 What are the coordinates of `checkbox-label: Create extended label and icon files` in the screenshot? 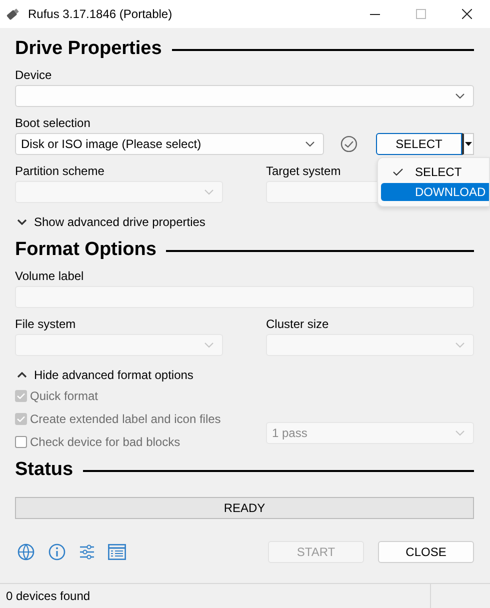 It's located at (125, 419).